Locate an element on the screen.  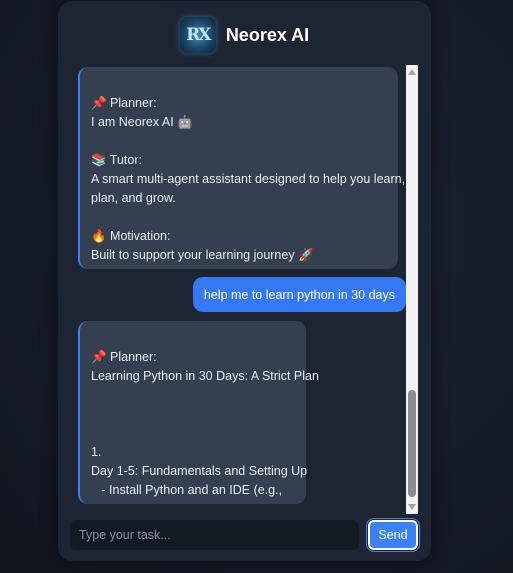
task-input is located at coordinates (214, 535).